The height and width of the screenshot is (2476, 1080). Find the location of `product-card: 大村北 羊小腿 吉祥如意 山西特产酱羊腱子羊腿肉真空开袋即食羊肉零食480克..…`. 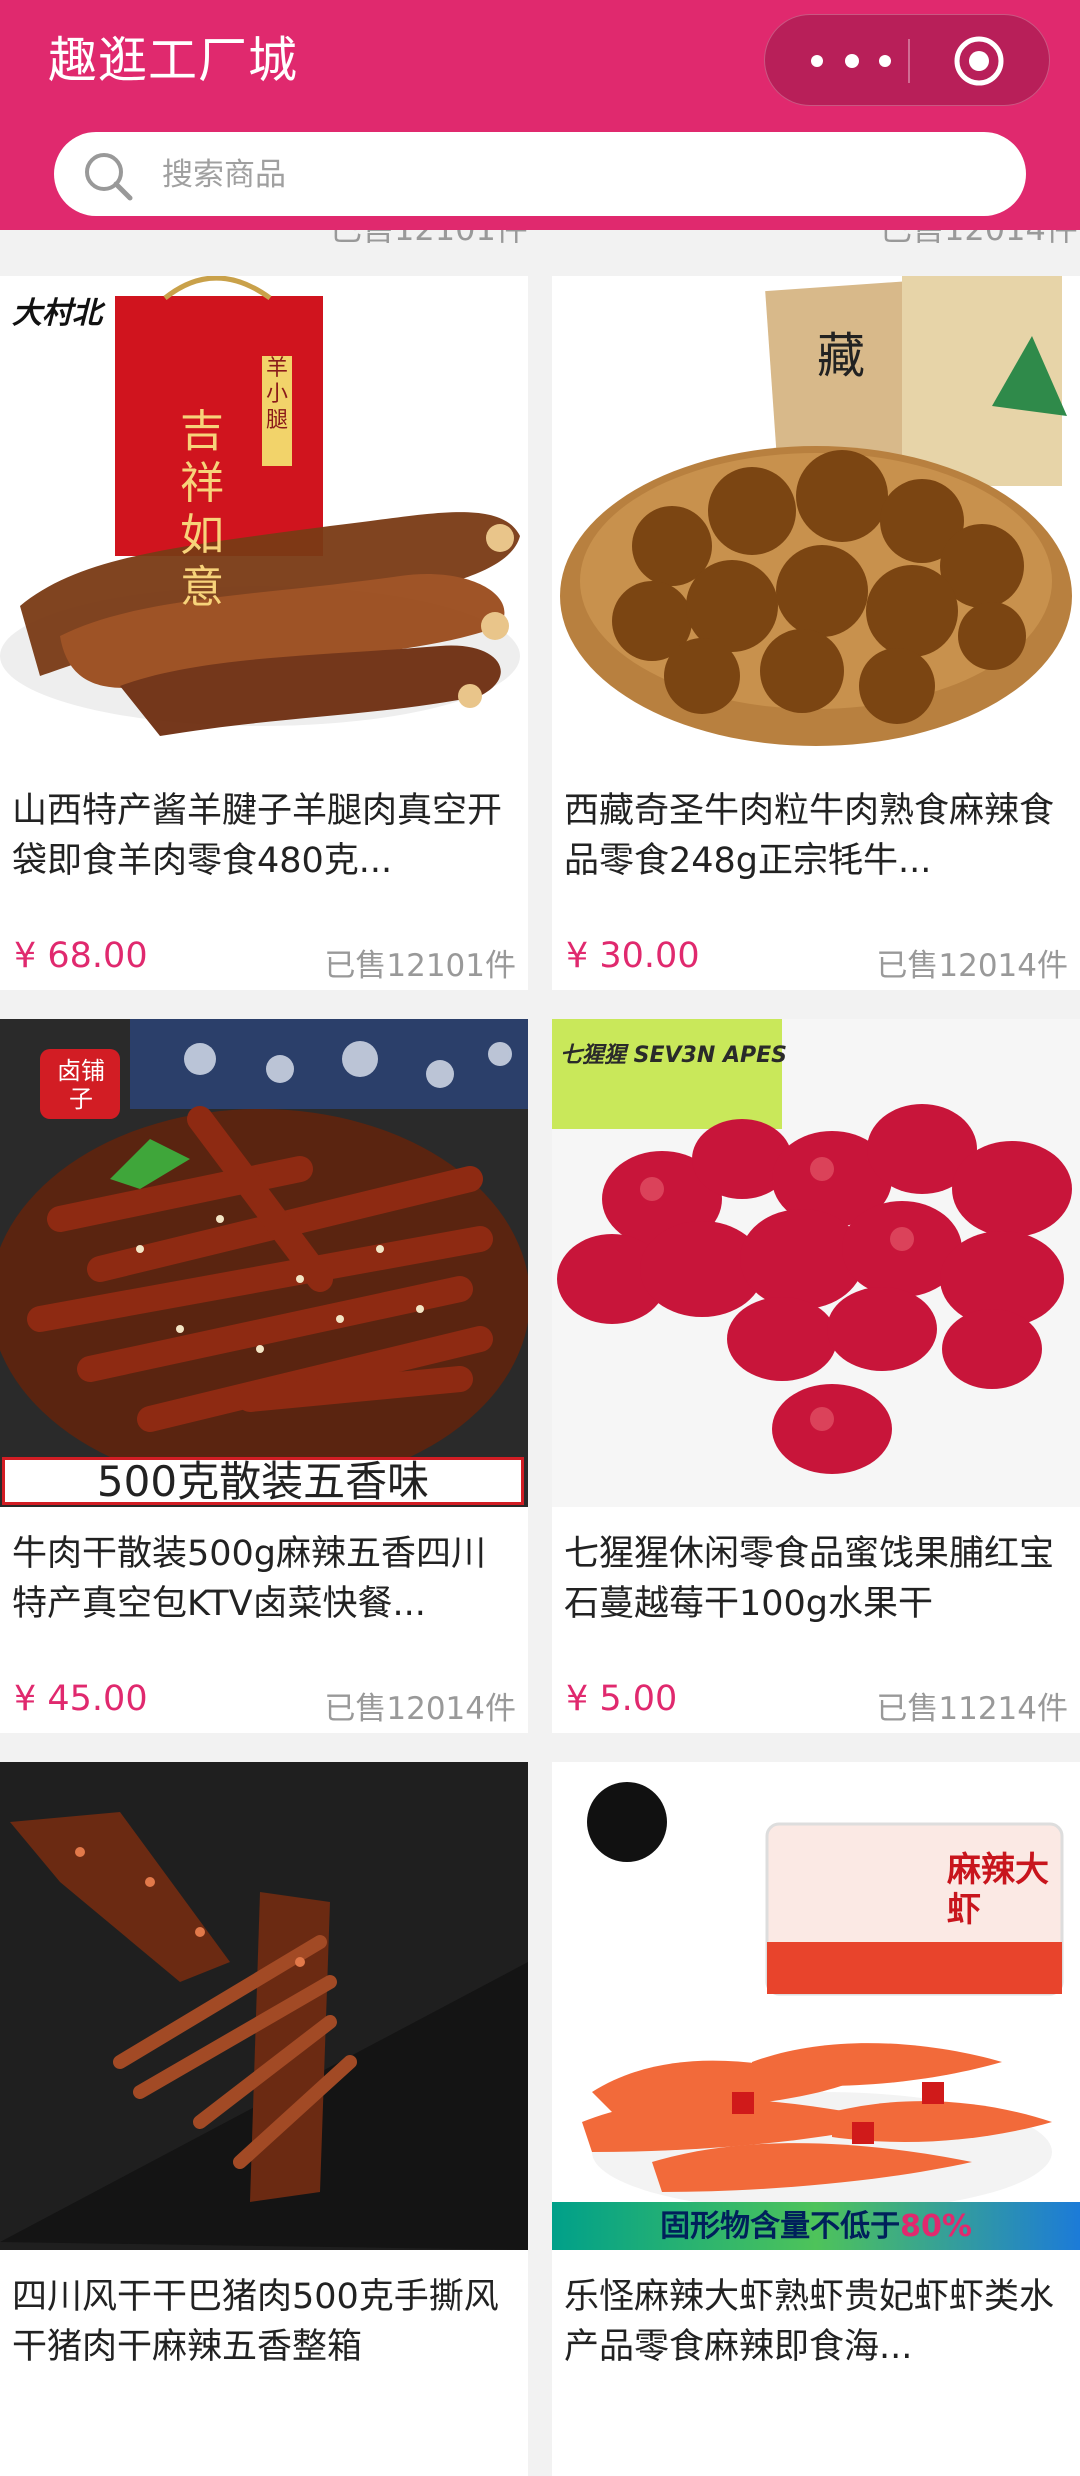

product-card: 大村北 羊小腿 吉祥如意 山西特产酱羊腱子羊腿肉真空开袋即食羊肉零食480克..… is located at coordinates (264, 633).